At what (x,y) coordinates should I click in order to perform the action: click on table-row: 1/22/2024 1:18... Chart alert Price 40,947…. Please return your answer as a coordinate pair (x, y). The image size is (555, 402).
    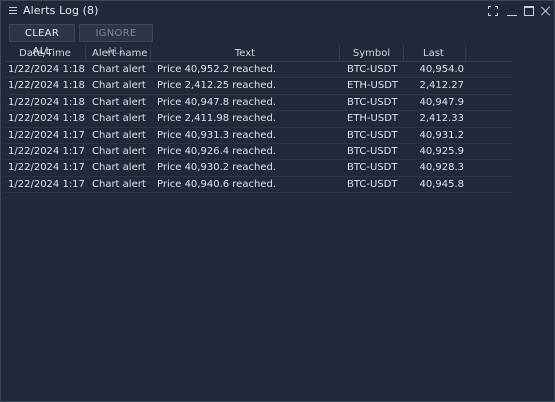
    Looking at the image, I should click on (259, 103).